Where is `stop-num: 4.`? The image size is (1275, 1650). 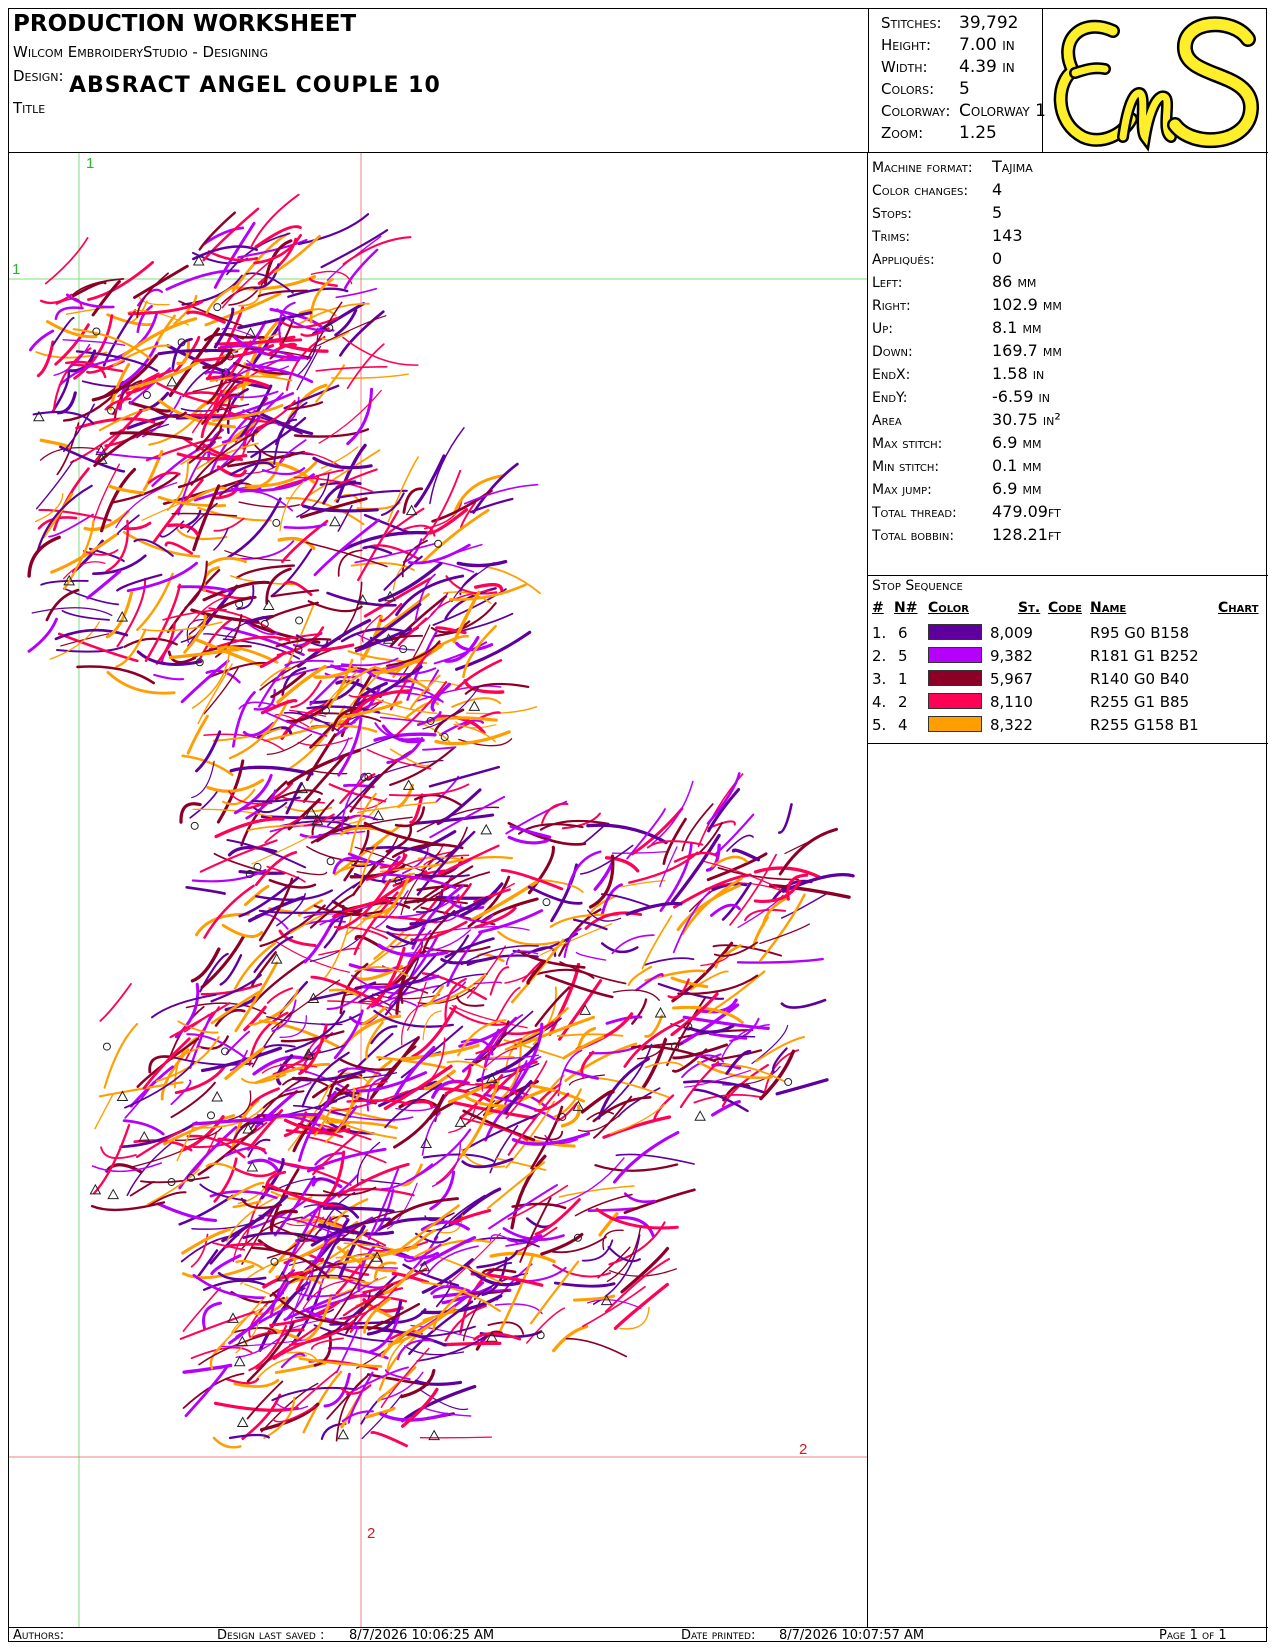
stop-num: 4. is located at coordinates (879, 702).